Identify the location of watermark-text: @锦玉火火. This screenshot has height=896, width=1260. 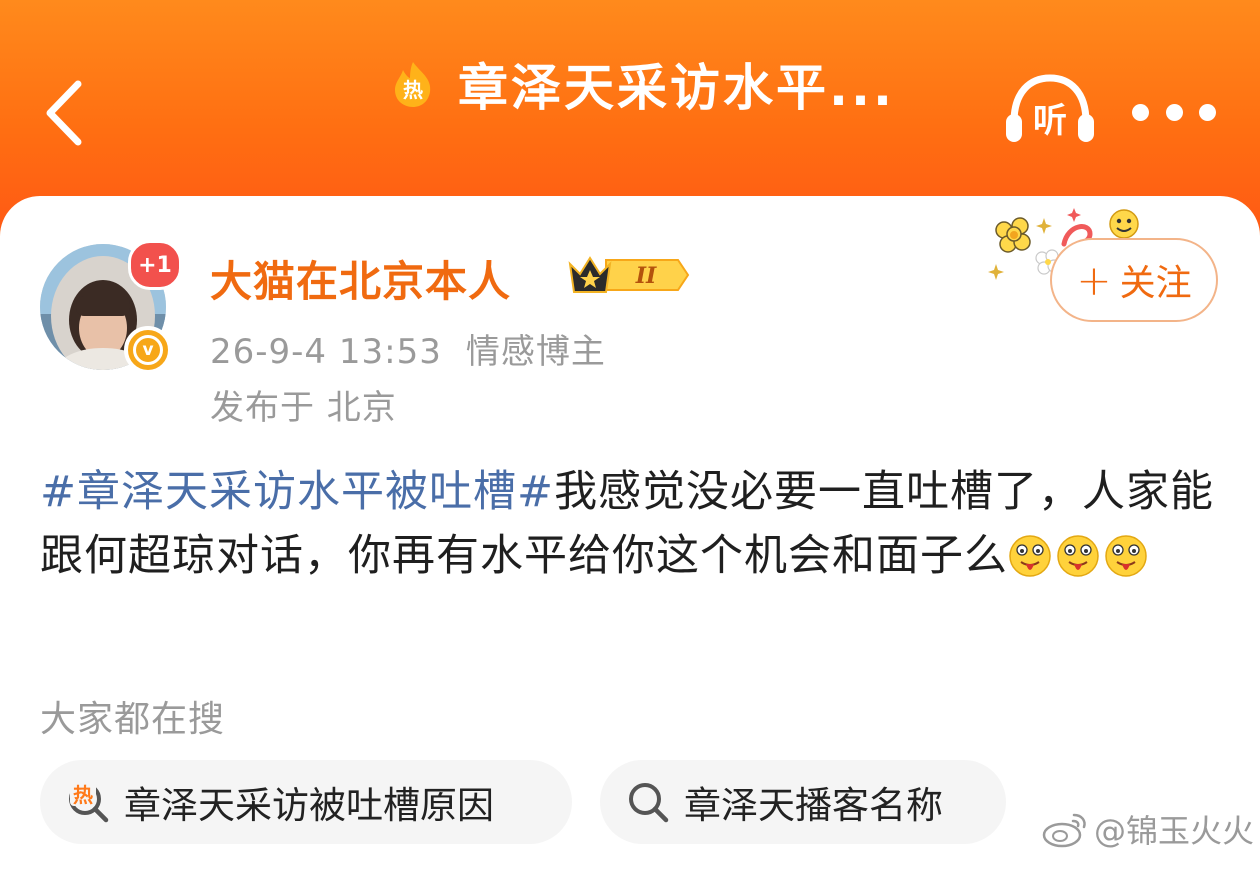
(1174, 831).